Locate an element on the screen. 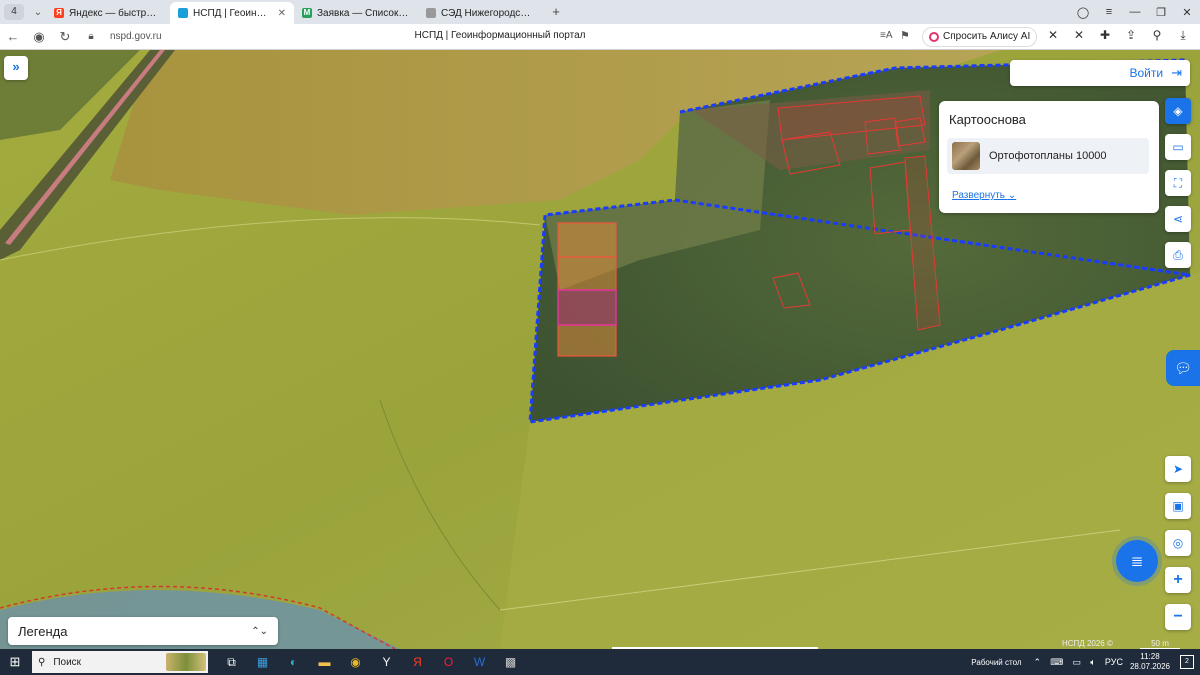 This screenshot has width=1200, height=675. share-map-button: ⋖ is located at coordinates (1178, 219).